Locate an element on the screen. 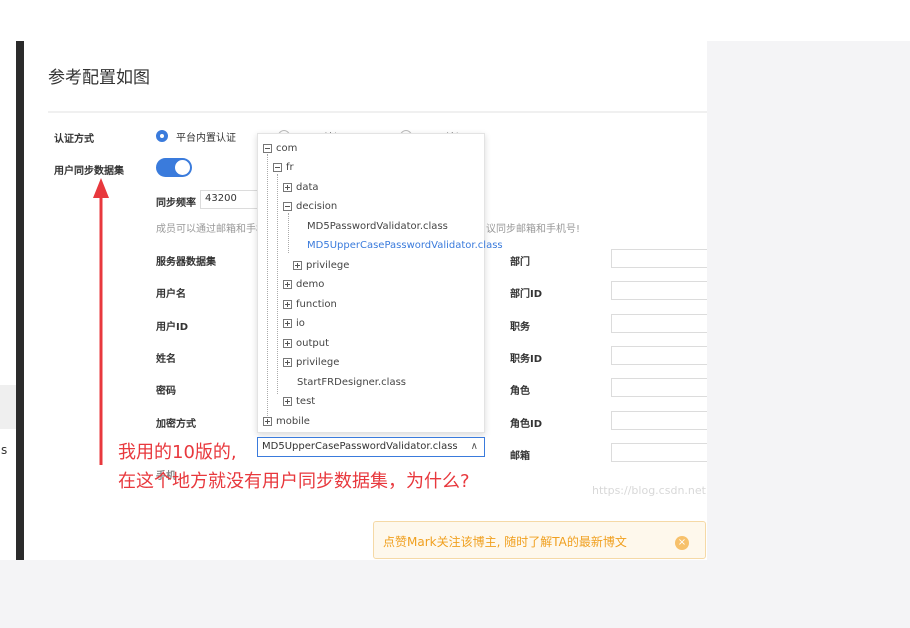 The image size is (910, 628). field-userid-label: 用户ID is located at coordinates (172, 327).